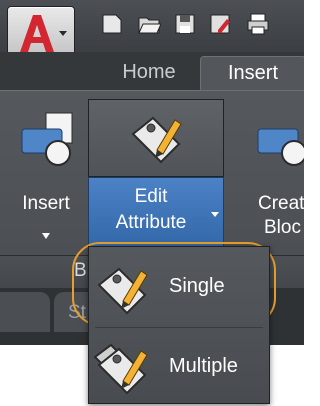 The height and width of the screenshot is (406, 320). Describe the element at coordinates (149, 73) in the screenshot. I see `tab-home: Home` at that location.